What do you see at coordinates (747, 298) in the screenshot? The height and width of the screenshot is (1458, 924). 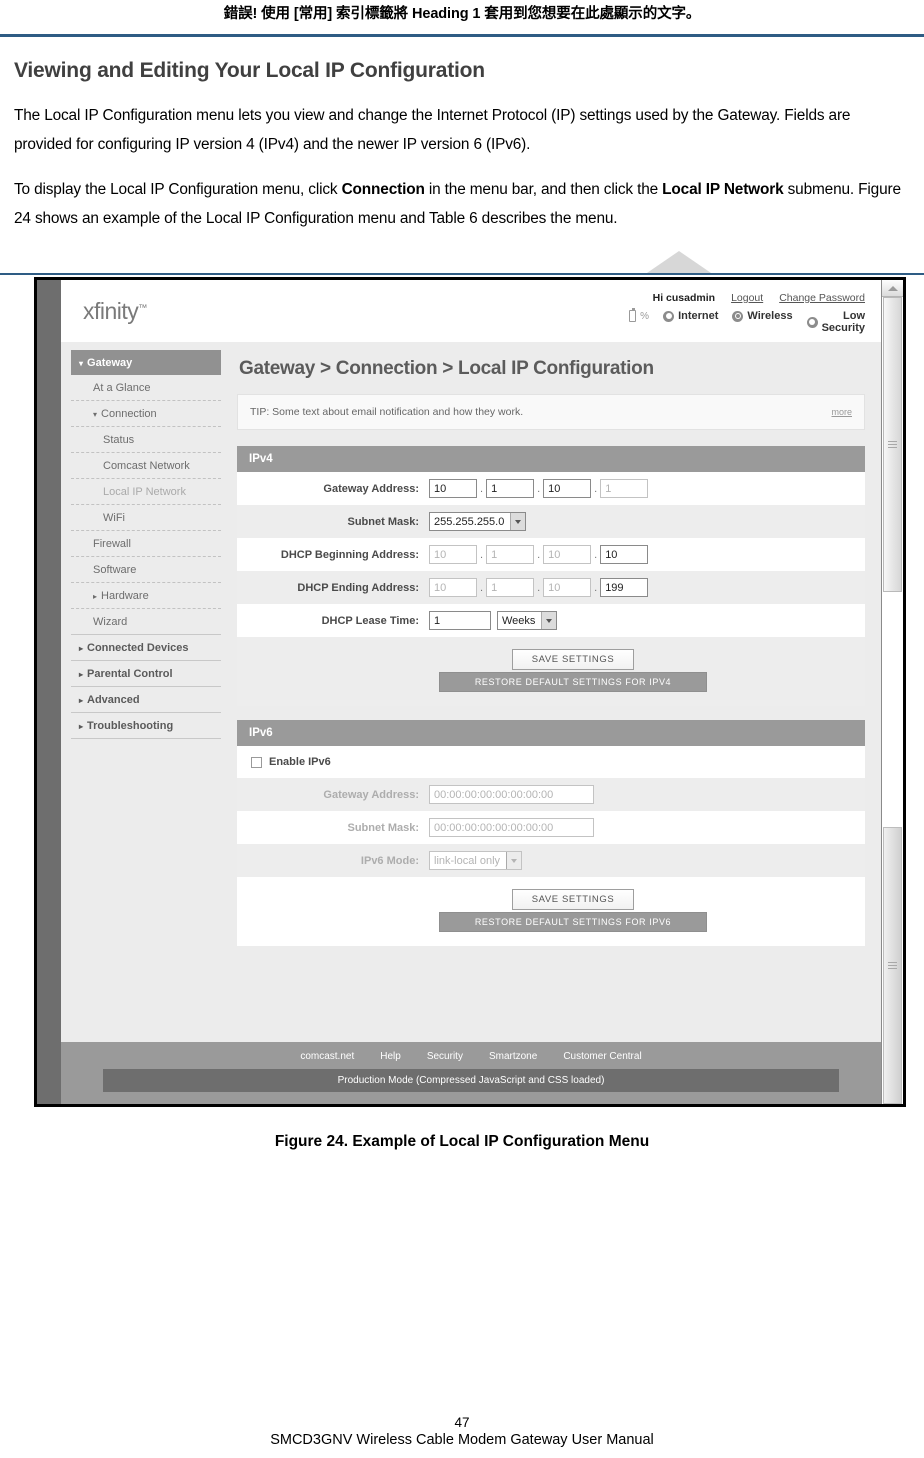 I see `logout-link: Logout` at bounding box center [747, 298].